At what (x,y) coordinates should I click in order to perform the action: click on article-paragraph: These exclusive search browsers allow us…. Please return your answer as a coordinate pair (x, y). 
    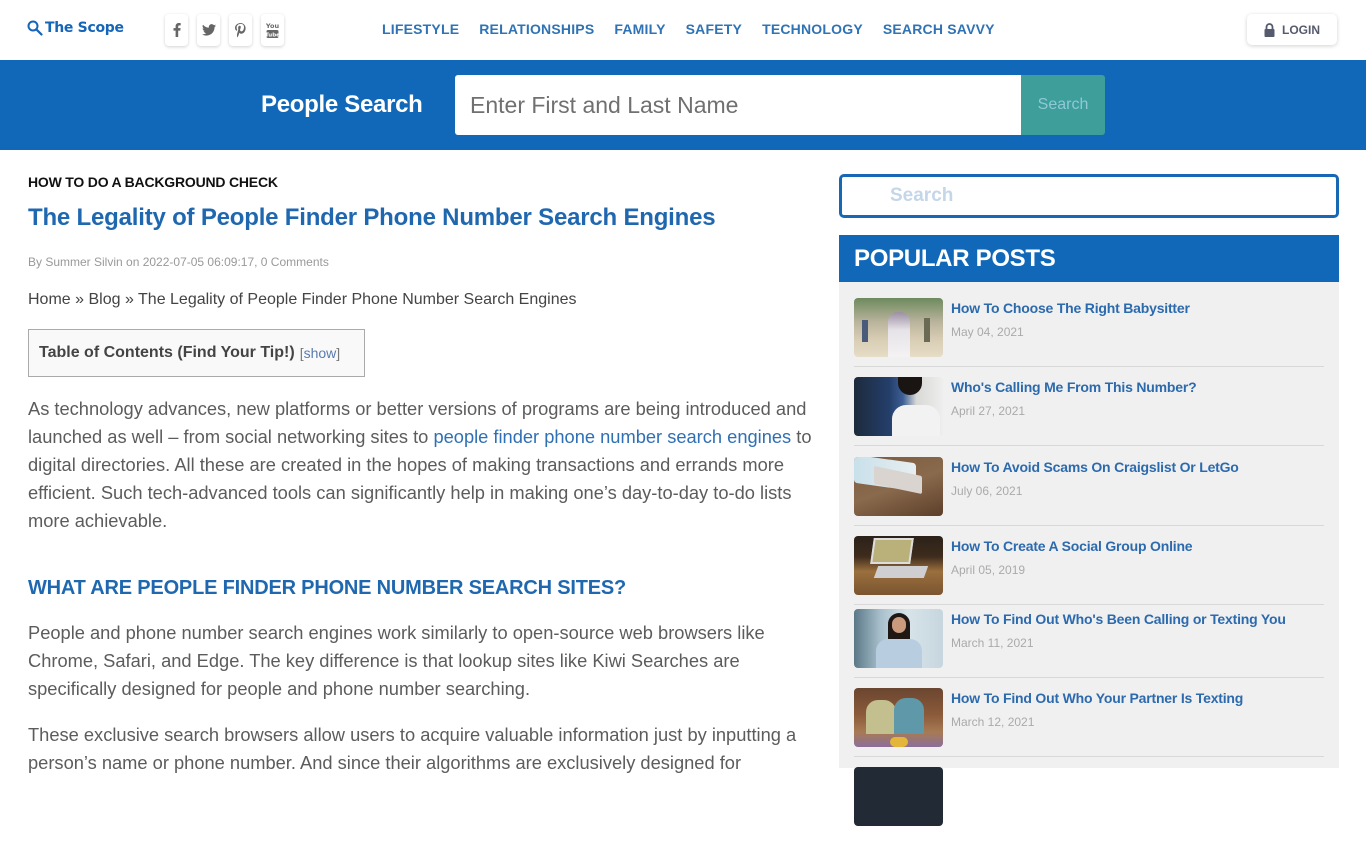
    Looking at the image, I should click on (412, 748).